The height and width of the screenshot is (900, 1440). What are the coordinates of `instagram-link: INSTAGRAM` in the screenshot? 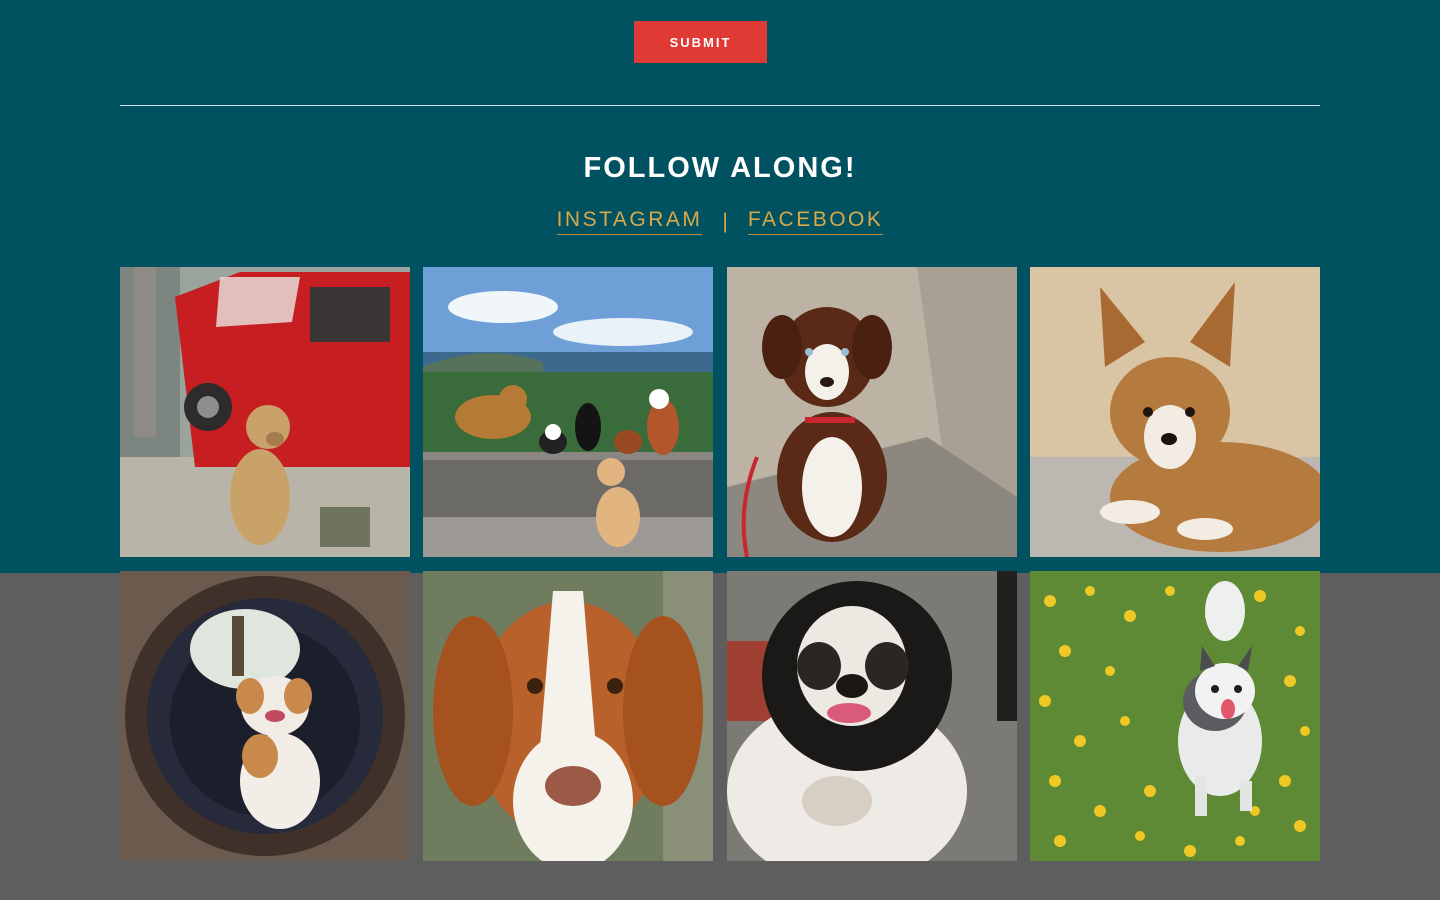 It's located at (629, 221).